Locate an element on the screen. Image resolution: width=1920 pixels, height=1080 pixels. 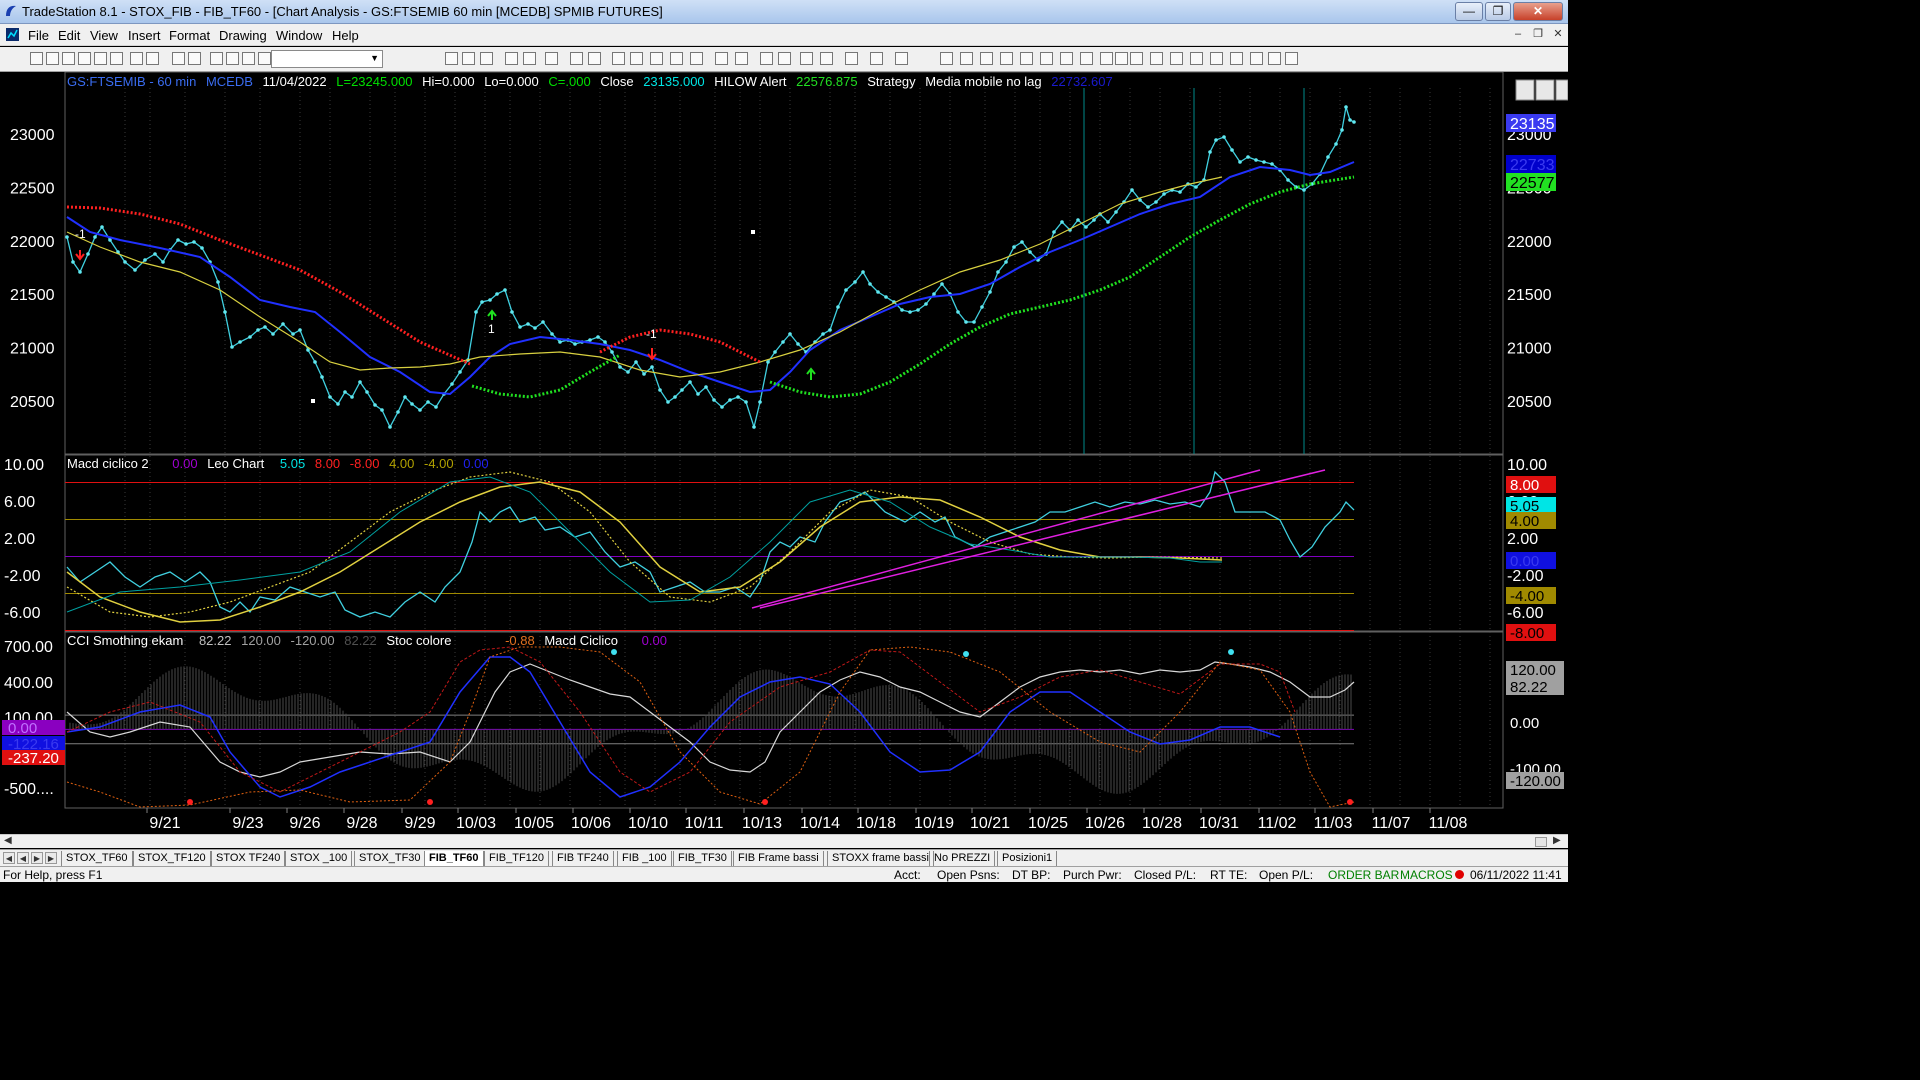
menu-help: Help is located at coordinates (345, 35).